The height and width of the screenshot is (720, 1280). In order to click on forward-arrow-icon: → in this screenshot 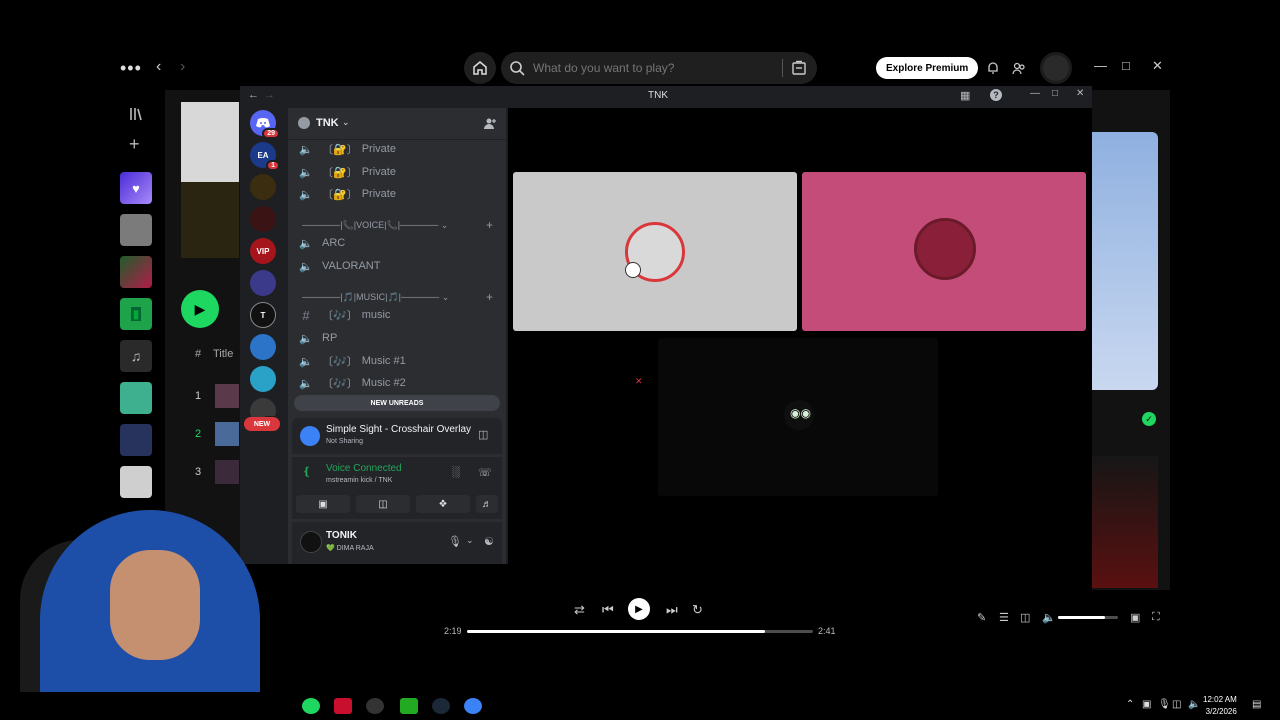, I will do `click(269, 95)`.